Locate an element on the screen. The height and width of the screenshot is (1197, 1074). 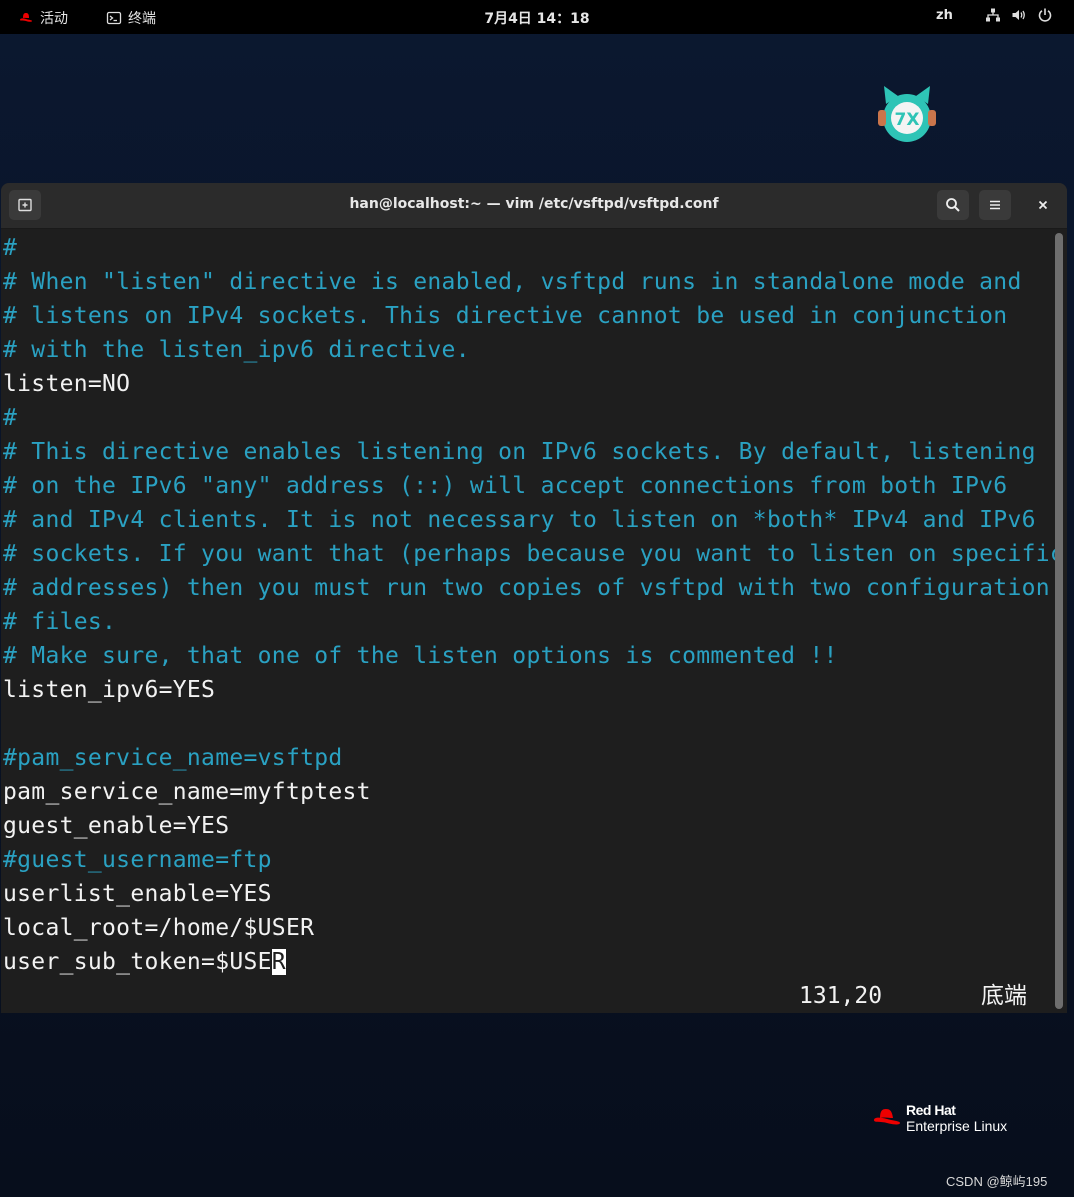
input-language-indicator: zh is located at coordinates (944, 15).